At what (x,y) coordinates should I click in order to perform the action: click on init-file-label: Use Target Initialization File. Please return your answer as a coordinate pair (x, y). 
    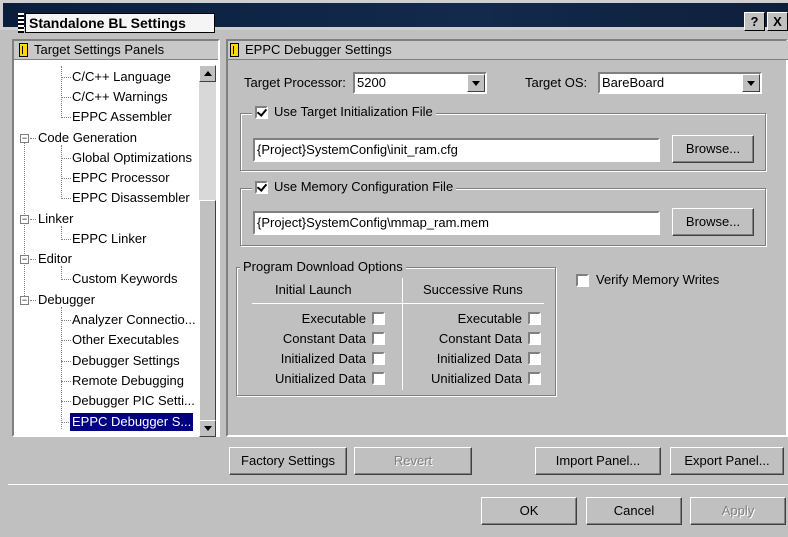
    Looking at the image, I should click on (353, 111).